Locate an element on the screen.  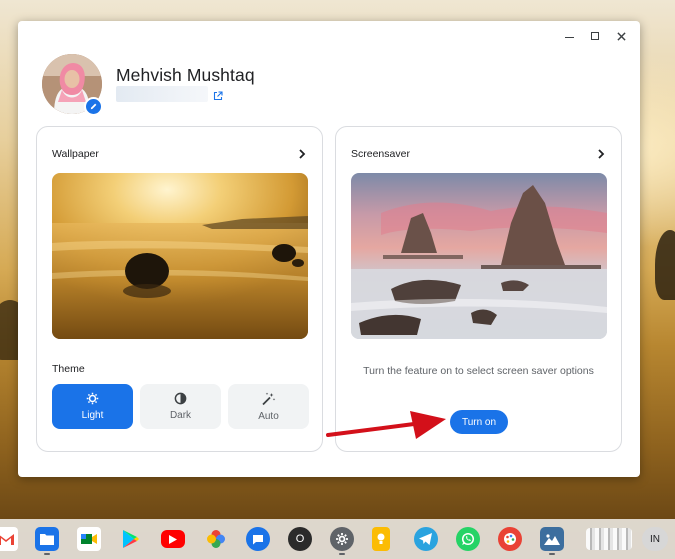
screensaver-preview-image is located at coordinates (479, 256).